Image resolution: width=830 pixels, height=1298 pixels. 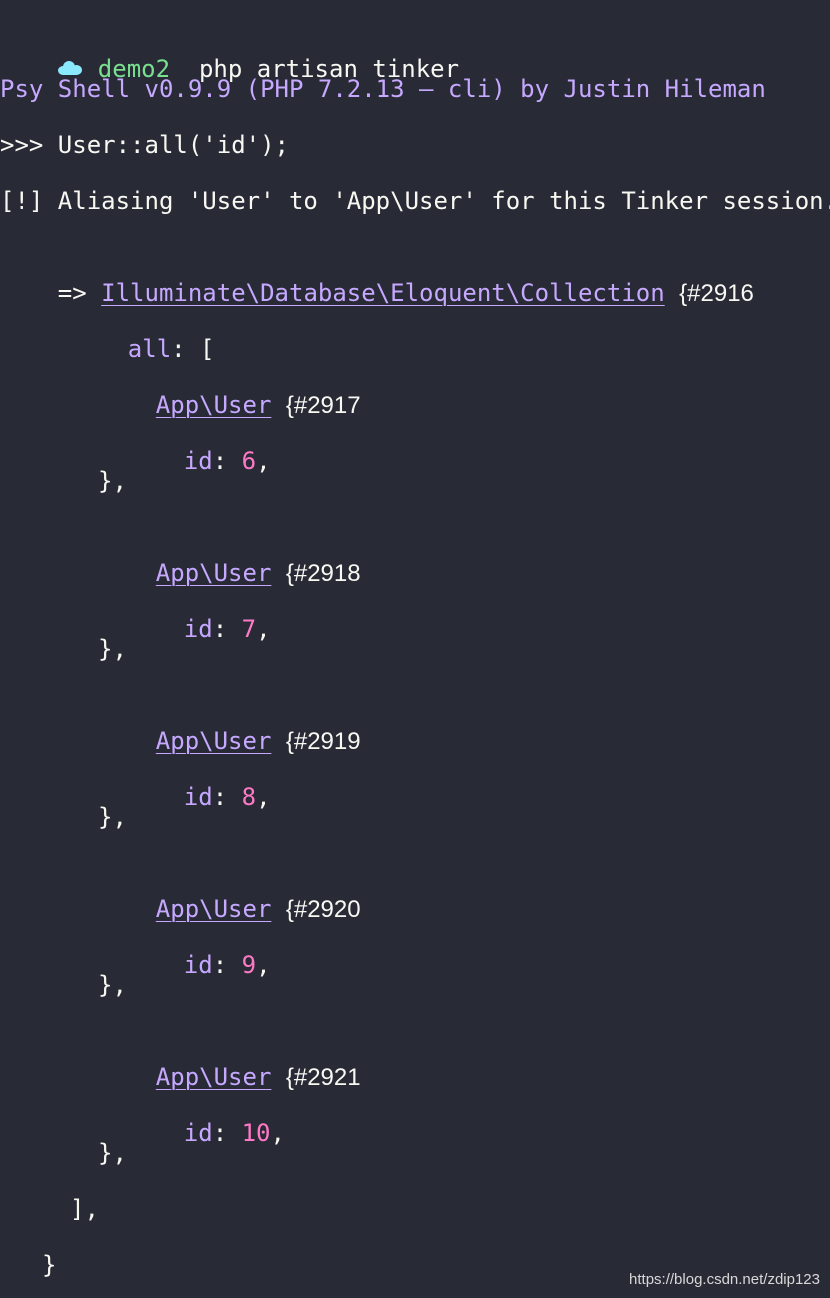 What do you see at coordinates (323, 573) in the screenshot?
I see `user-object-id: {#2918` at bounding box center [323, 573].